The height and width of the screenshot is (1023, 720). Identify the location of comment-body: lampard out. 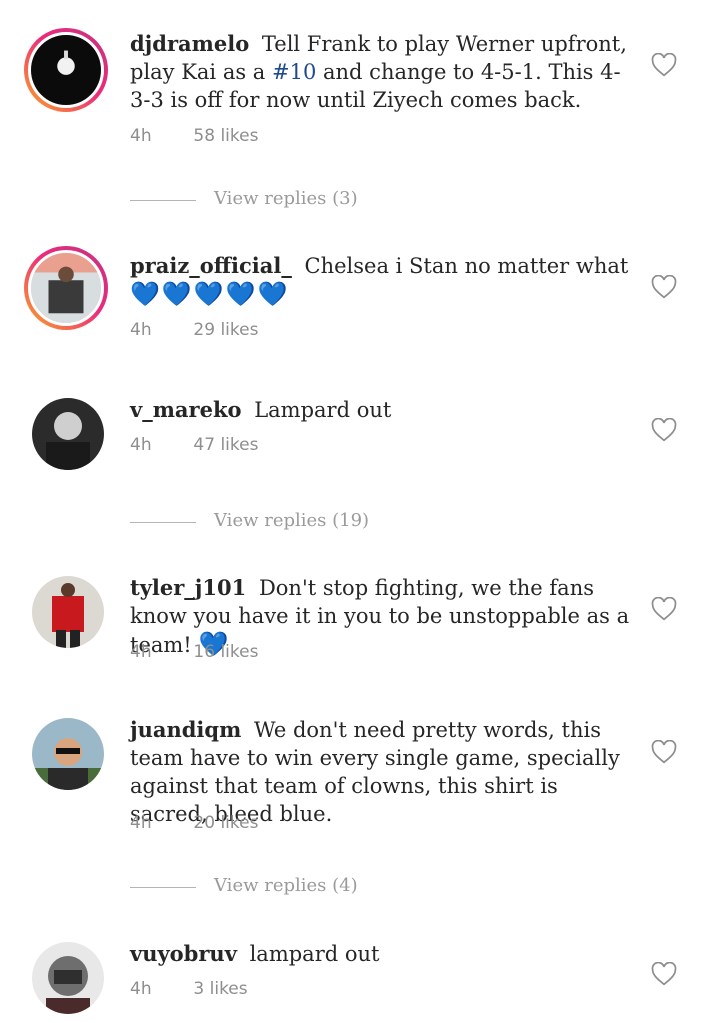
(314, 954).